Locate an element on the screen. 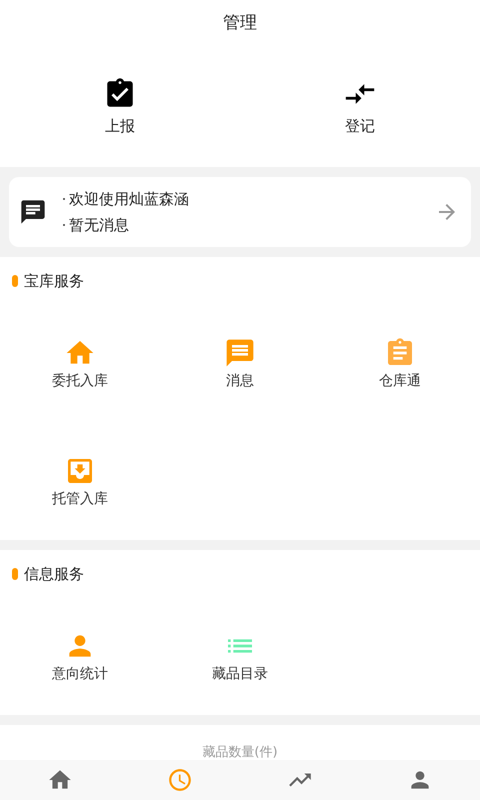 This screenshot has height=800, width=480. notice-line: 暂无消息 is located at coordinates (99, 225).